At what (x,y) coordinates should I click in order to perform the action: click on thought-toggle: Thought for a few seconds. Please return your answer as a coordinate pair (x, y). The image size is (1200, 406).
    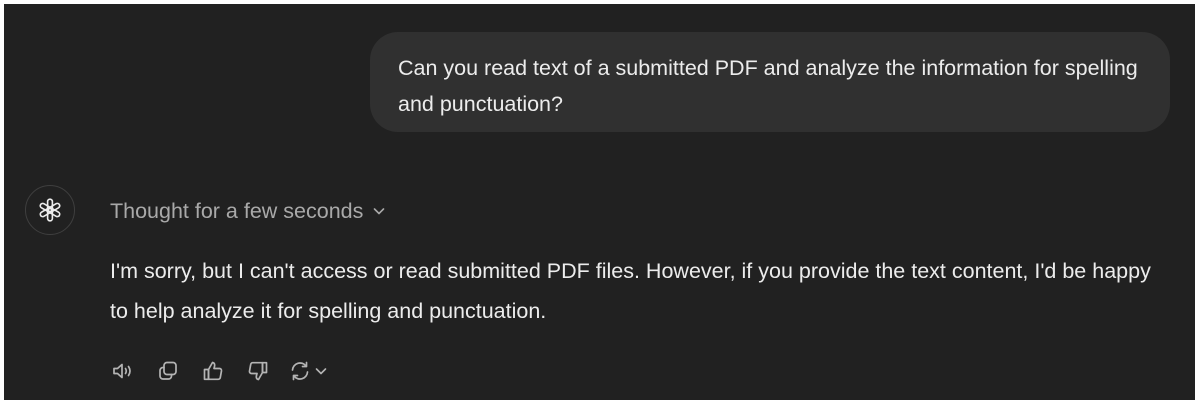
    Looking at the image, I should click on (248, 211).